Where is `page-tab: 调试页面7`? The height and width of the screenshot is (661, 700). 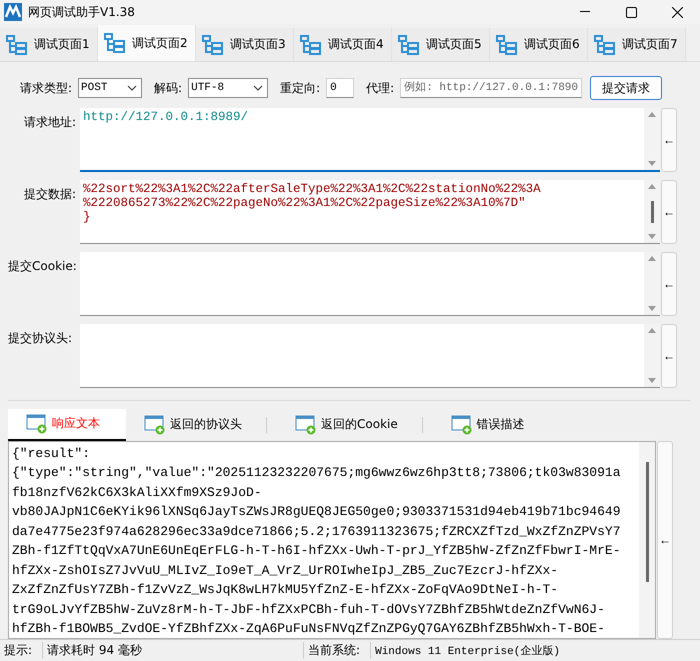
page-tab: 调试页面7 is located at coordinates (637, 45).